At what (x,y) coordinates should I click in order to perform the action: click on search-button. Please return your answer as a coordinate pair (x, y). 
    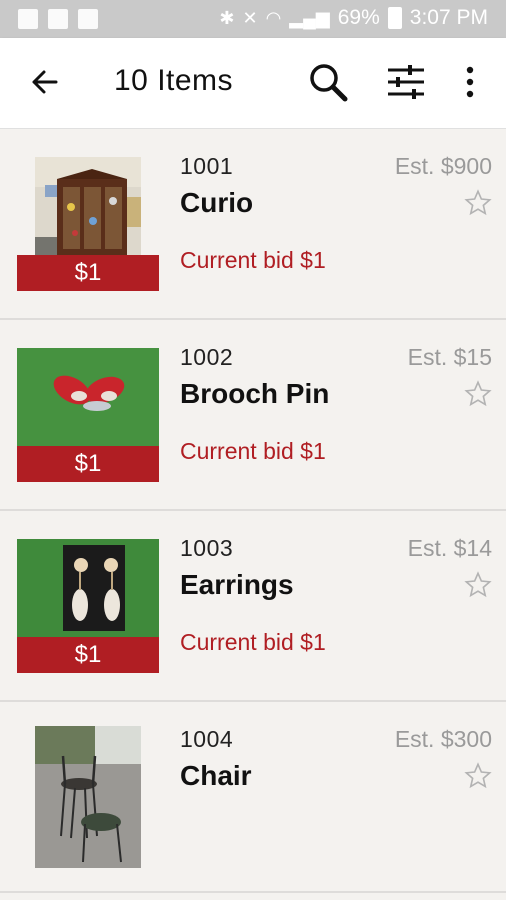
    Looking at the image, I should click on (328, 82).